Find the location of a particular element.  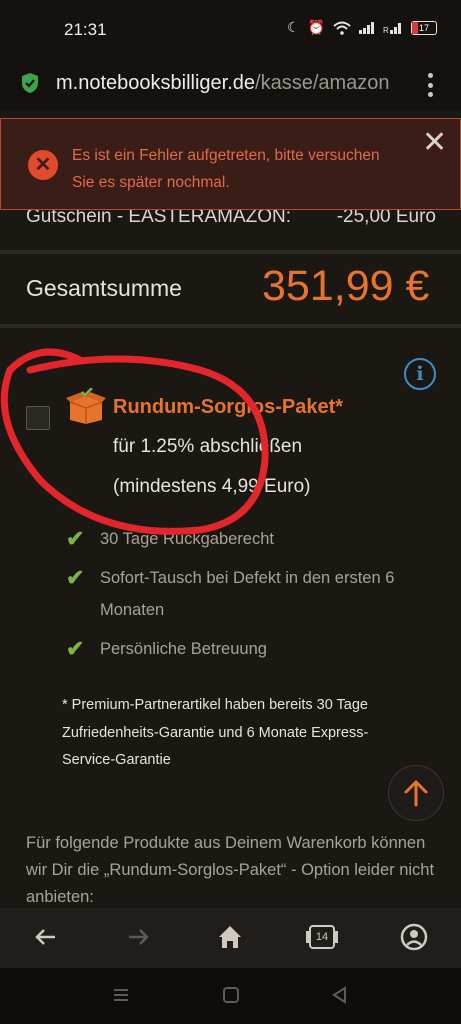

shield-check-icon is located at coordinates (30, 83).